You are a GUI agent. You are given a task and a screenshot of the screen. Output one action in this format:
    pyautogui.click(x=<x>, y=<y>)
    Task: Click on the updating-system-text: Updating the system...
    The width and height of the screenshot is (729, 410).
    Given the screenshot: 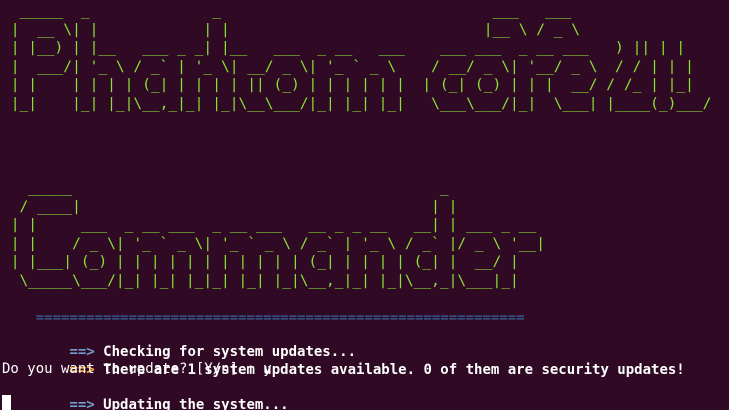 What is the action you would take?
    pyautogui.click(x=196, y=403)
    